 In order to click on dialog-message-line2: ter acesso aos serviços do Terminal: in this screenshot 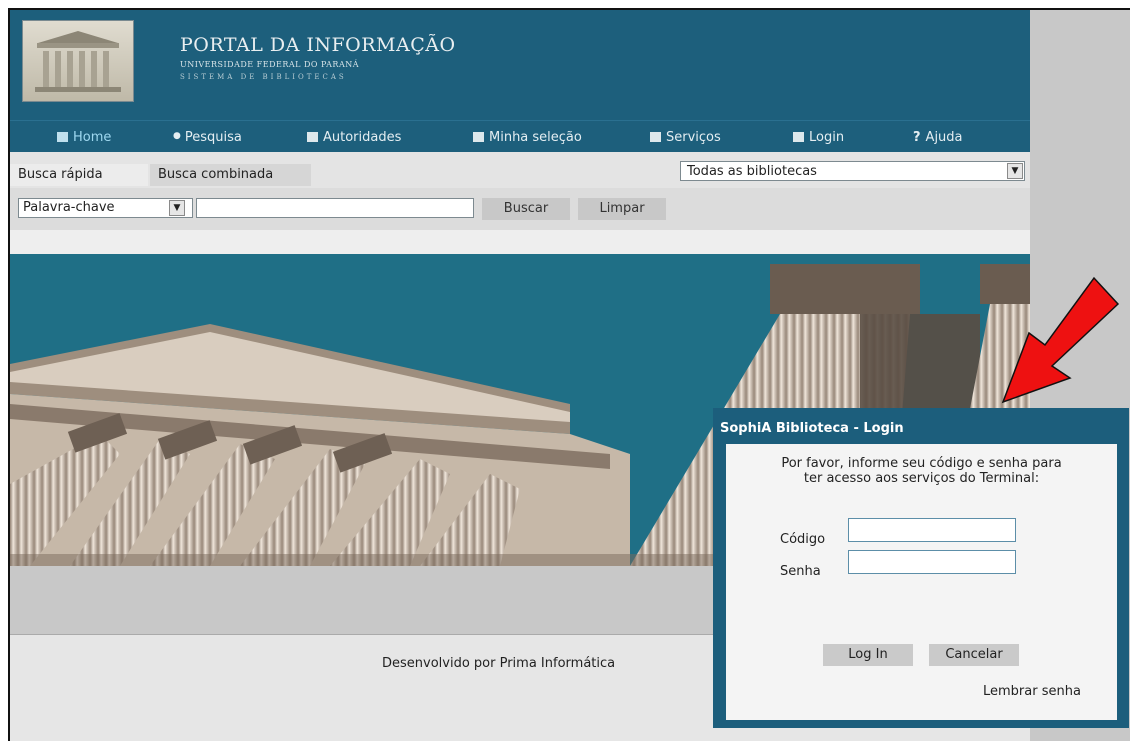, I will do `click(921, 478)`.